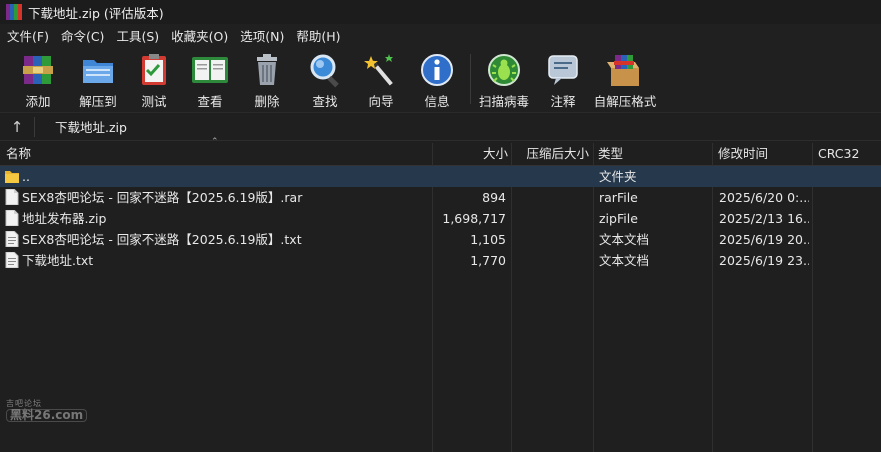 The width and height of the screenshot is (881, 452). I want to click on address-bar: ↑ 下载地址.zip, so click(440, 127).